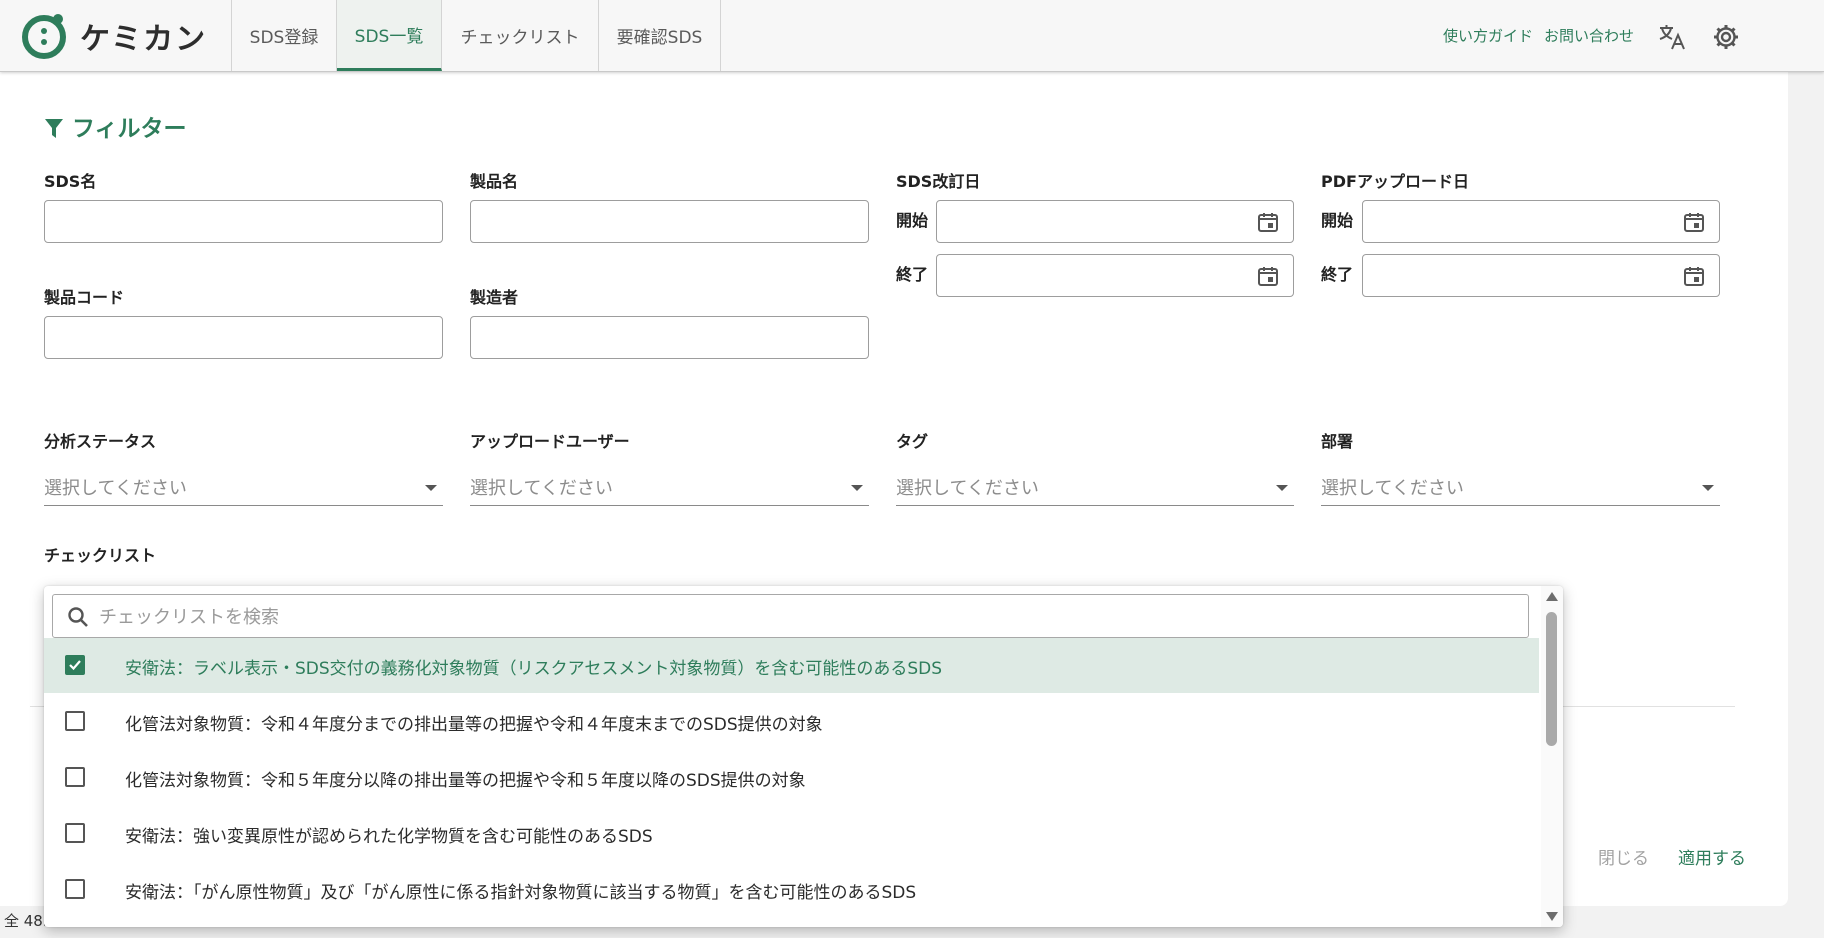  I want to click on sds-revision-date-label: SDS改訂日, so click(938, 181).